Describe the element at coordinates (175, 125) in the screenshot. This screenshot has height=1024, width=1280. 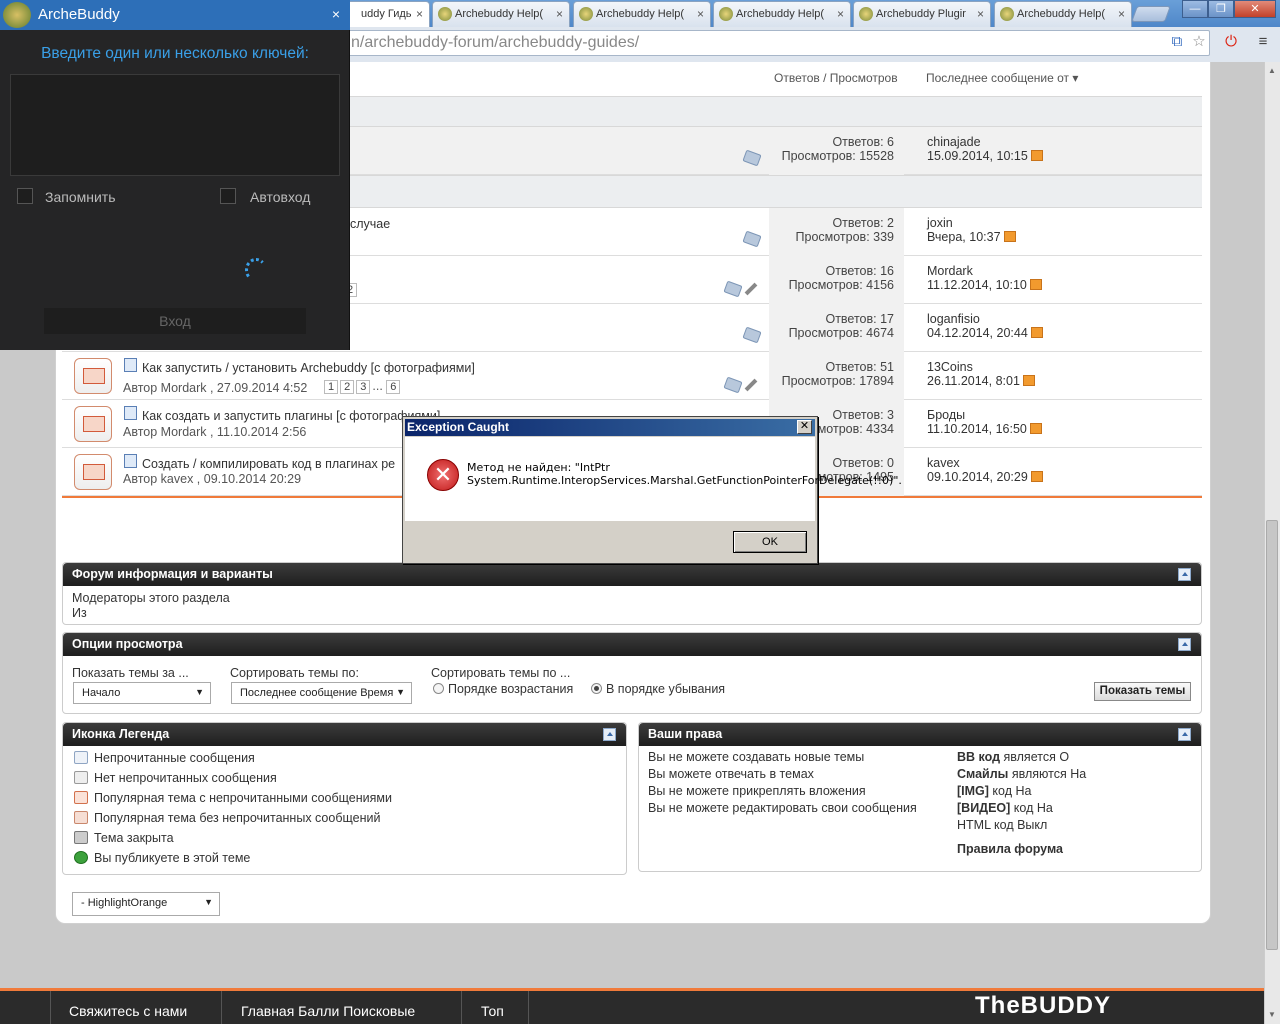
I see `keys-textarea` at that location.